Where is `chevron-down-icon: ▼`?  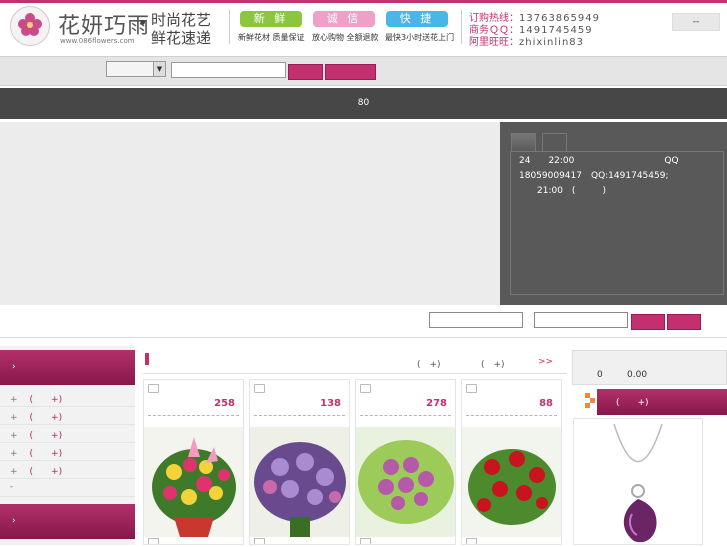
chevron-down-icon: ▼ is located at coordinates (159, 69).